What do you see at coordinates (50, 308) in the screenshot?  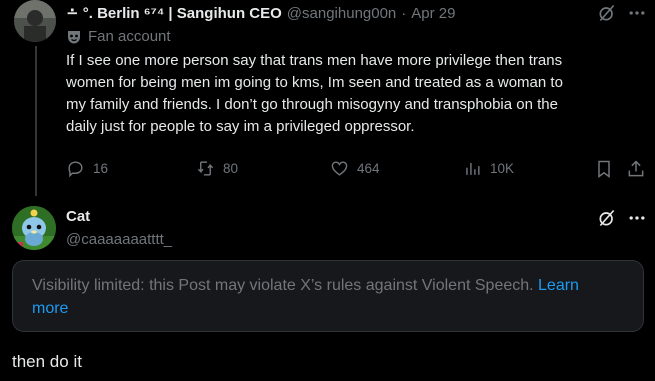 I see `learn-more-link-continued: more` at bounding box center [50, 308].